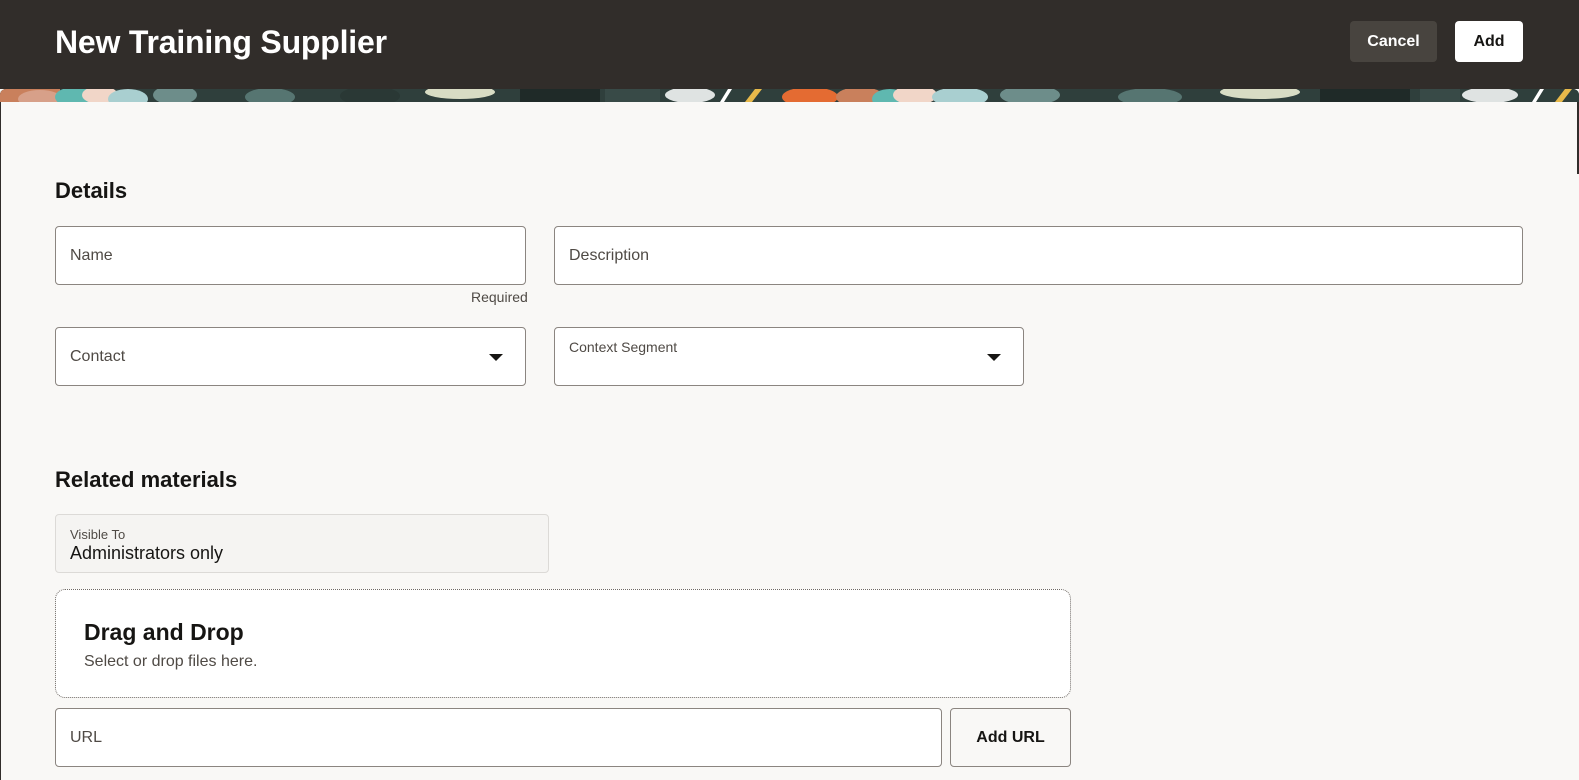  What do you see at coordinates (1393, 41) in the screenshot?
I see `cancel-button: Cancel` at bounding box center [1393, 41].